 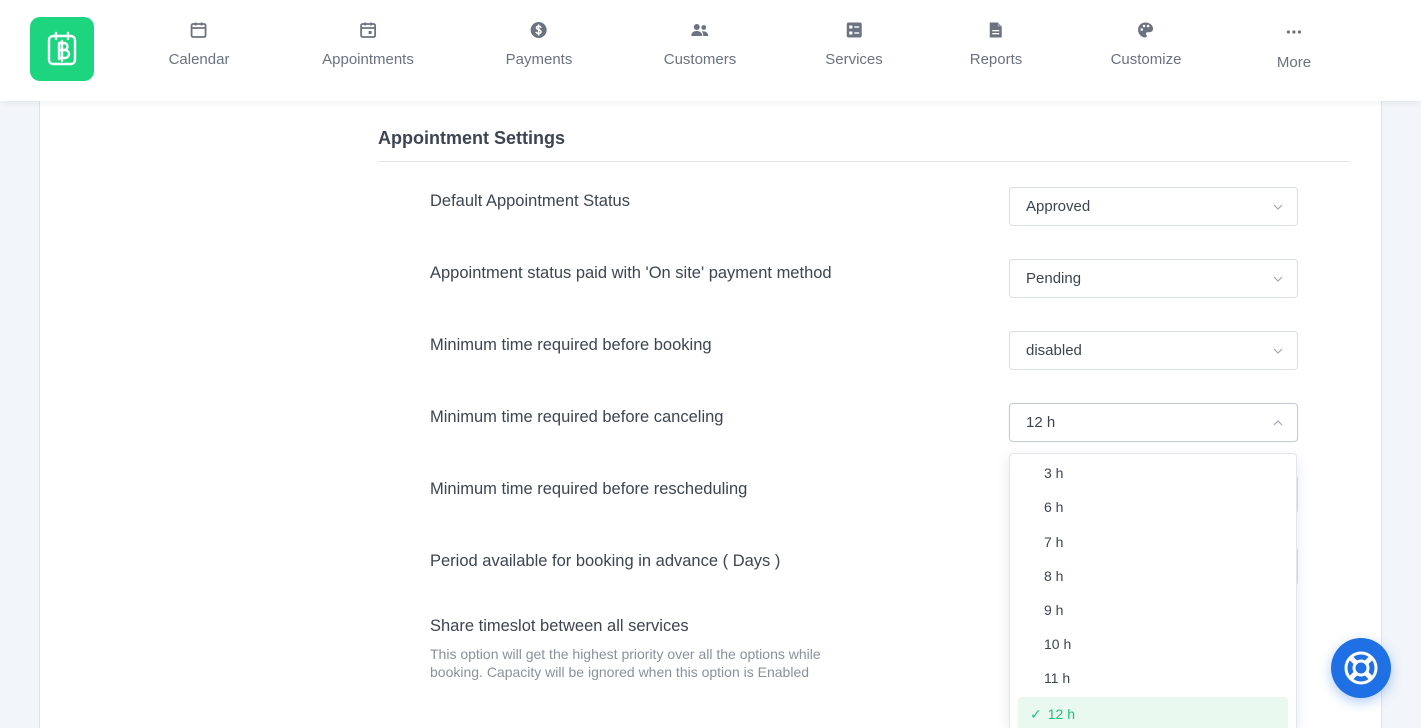 I want to click on select-value: disabled, so click(x=1054, y=350).